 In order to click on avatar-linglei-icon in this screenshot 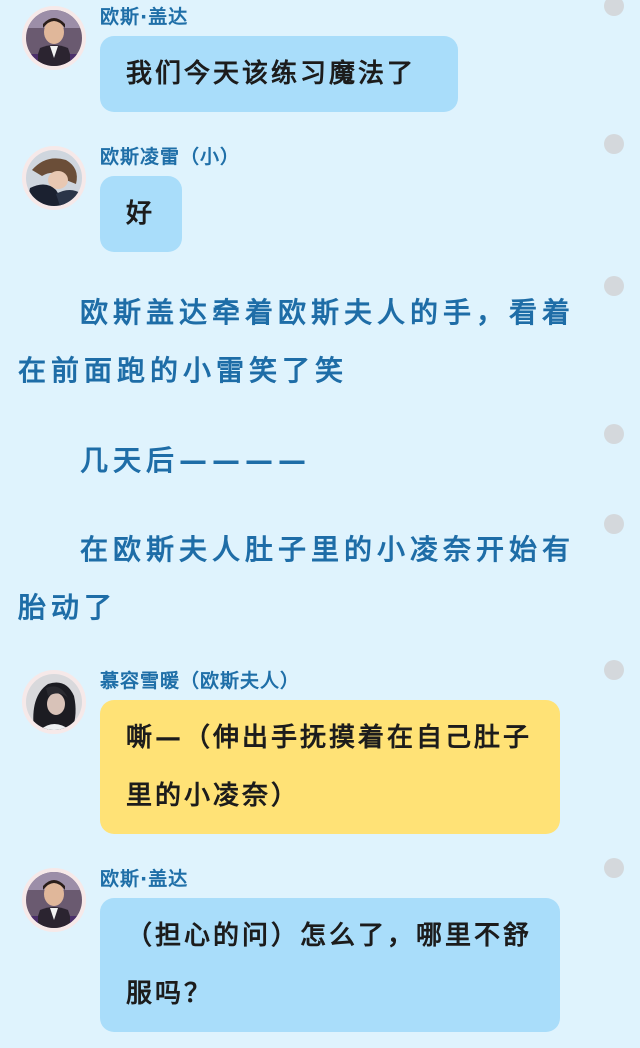, I will do `click(54, 178)`.